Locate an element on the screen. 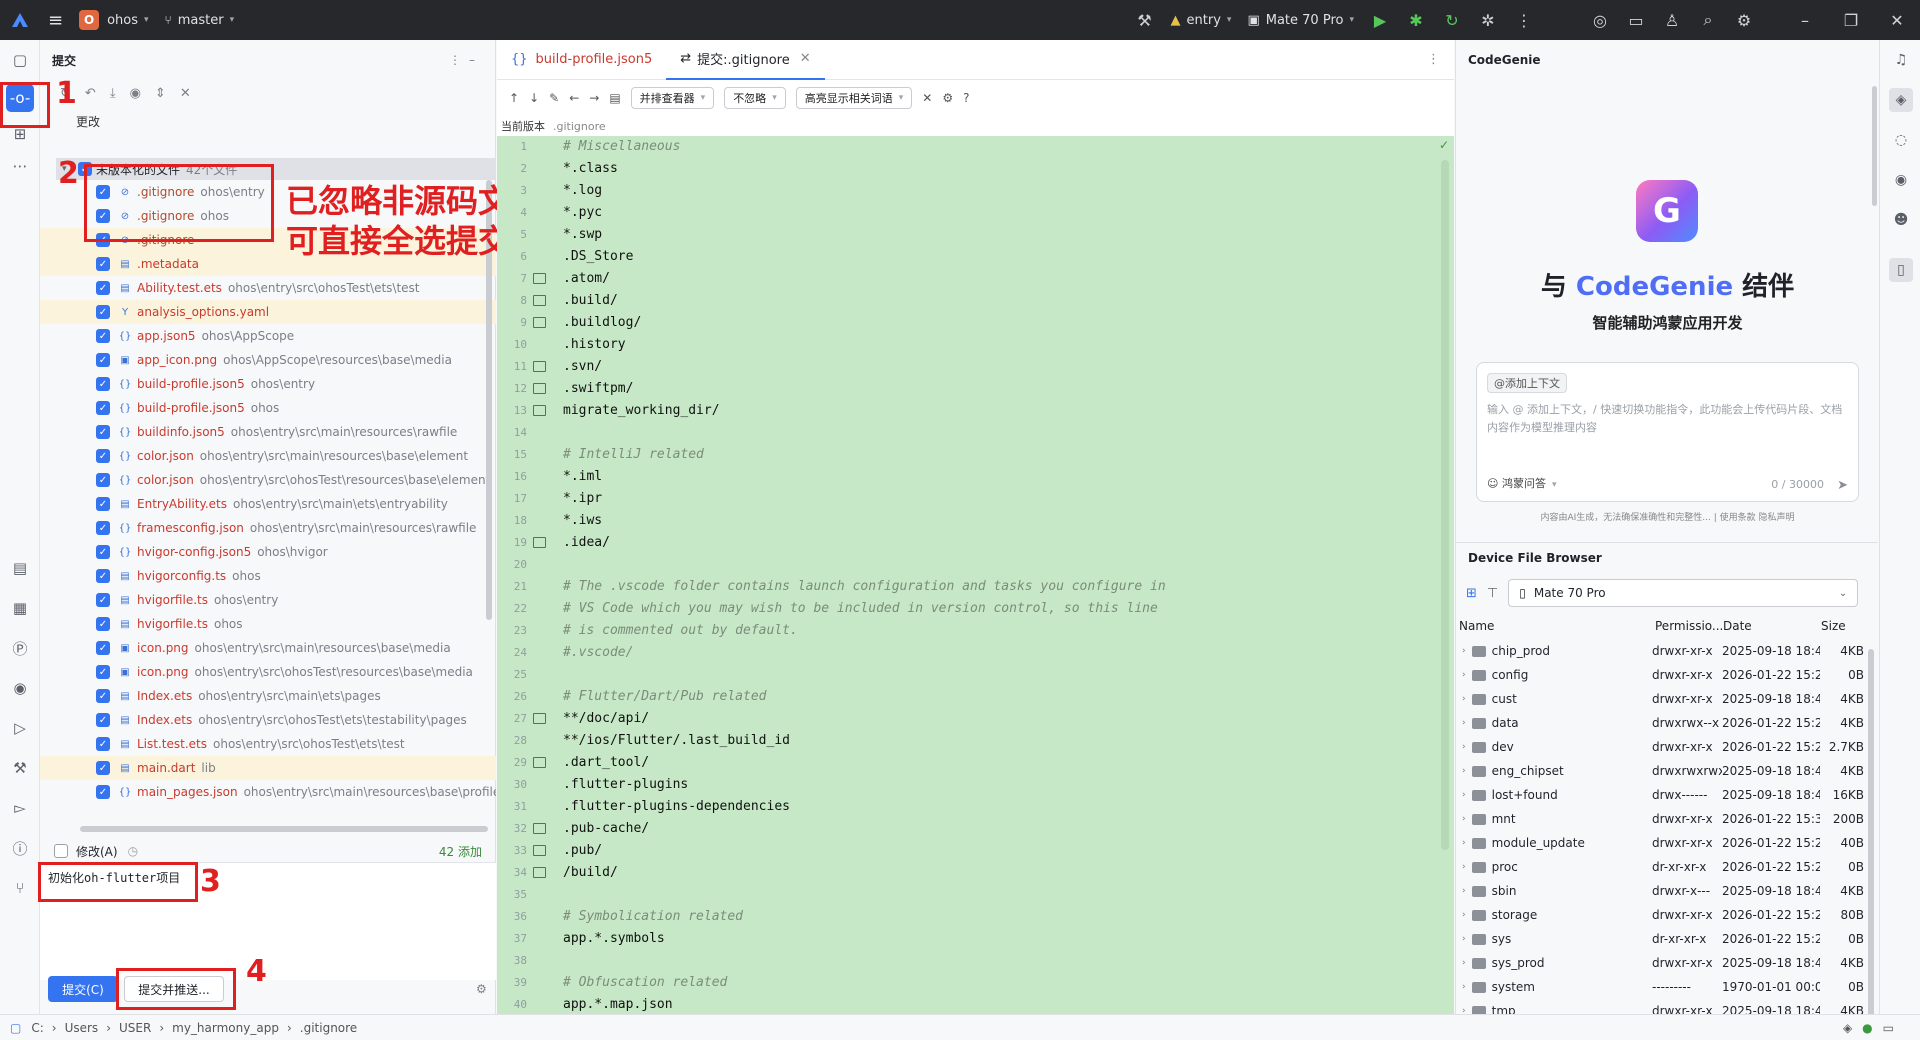 The height and width of the screenshot is (1040, 1920). expand-icon: ⇕ is located at coordinates (160, 93).